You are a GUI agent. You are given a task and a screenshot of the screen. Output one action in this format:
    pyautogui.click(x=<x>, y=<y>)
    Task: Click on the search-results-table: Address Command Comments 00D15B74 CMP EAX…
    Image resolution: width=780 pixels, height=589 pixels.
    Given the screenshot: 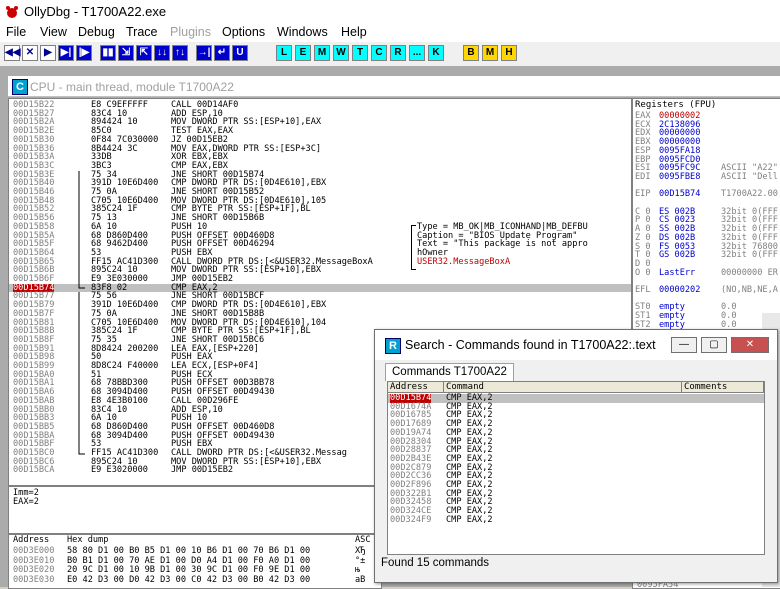 What is the action you would take?
    pyautogui.click(x=576, y=468)
    